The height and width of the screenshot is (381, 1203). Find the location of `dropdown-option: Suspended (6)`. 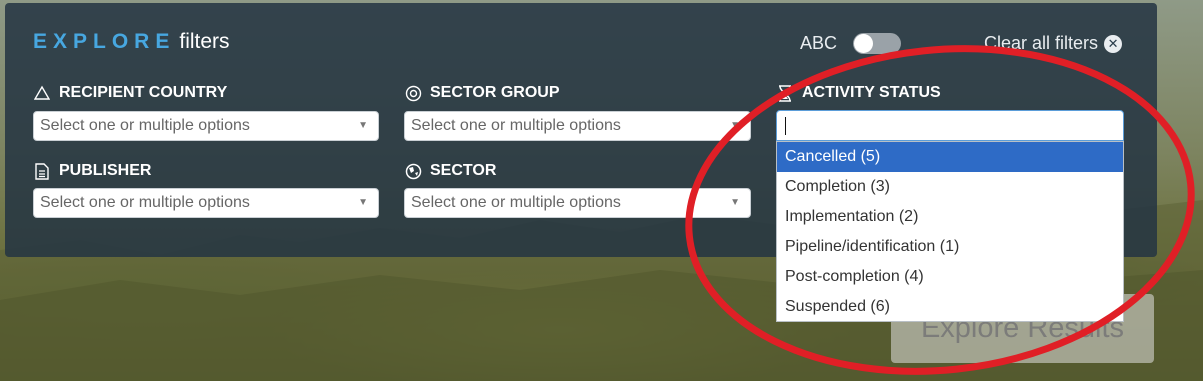

dropdown-option: Suspended (6) is located at coordinates (950, 306).